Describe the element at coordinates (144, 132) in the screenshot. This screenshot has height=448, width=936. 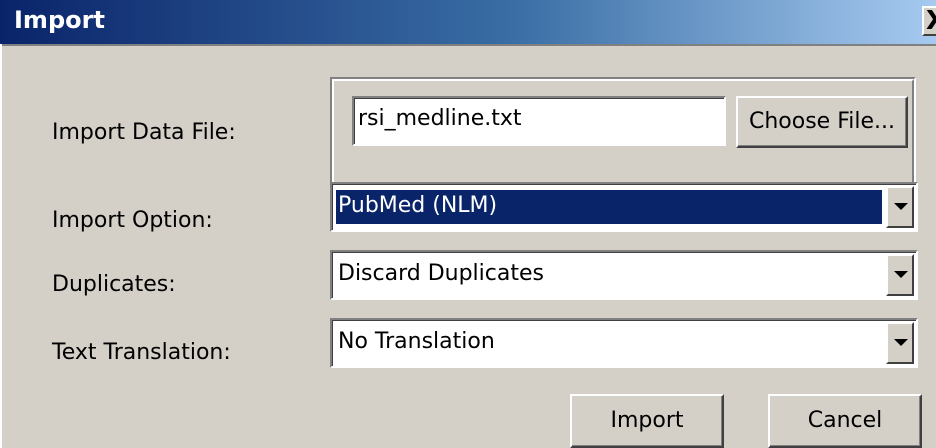
I see `import-data-file-label: Import Data File:` at that location.